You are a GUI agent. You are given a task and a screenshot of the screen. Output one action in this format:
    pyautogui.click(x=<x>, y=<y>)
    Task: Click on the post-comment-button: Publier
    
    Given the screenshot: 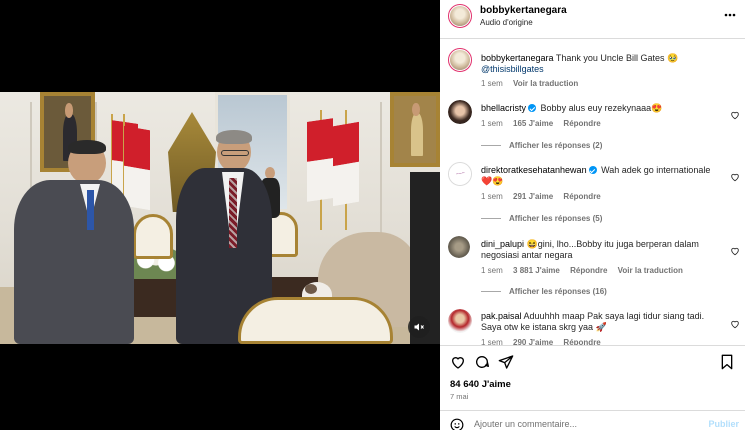 What is the action you would take?
    pyautogui.click(x=723, y=424)
    